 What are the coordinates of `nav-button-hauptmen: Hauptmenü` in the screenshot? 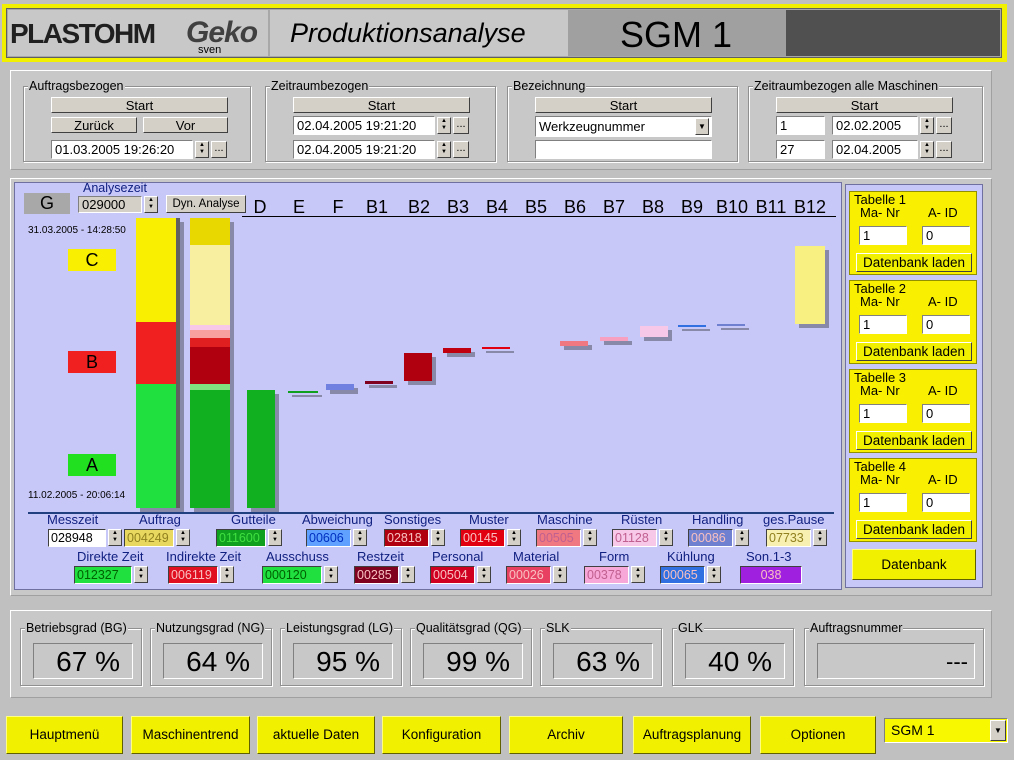 It's located at (64, 735).